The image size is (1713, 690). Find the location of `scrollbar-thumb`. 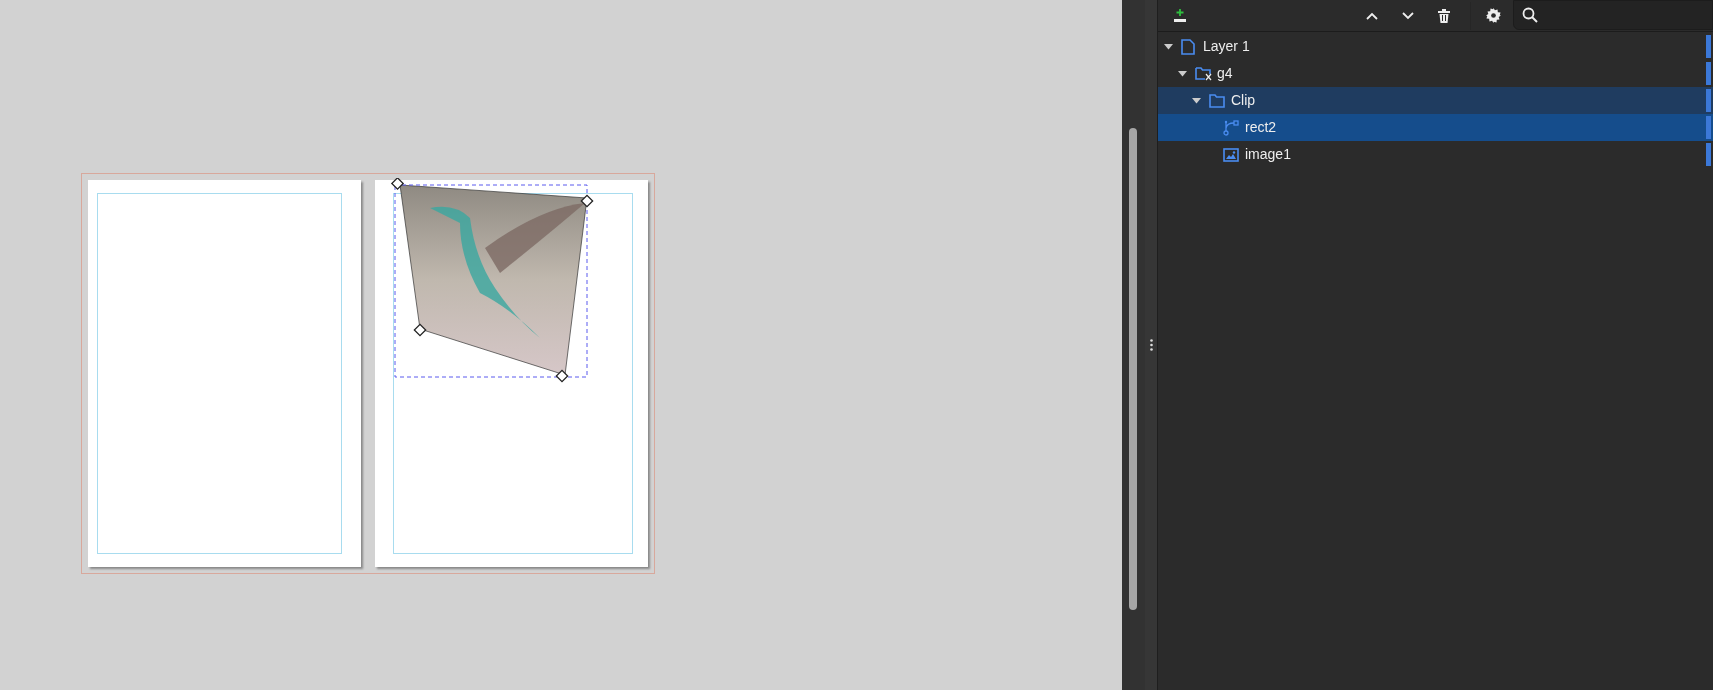

scrollbar-thumb is located at coordinates (1133, 369).